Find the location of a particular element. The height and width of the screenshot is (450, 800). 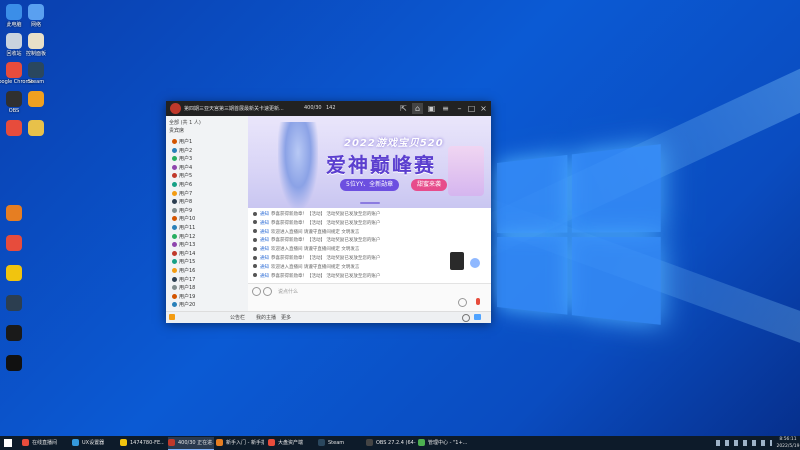

at-icon is located at coordinates (267, 291).